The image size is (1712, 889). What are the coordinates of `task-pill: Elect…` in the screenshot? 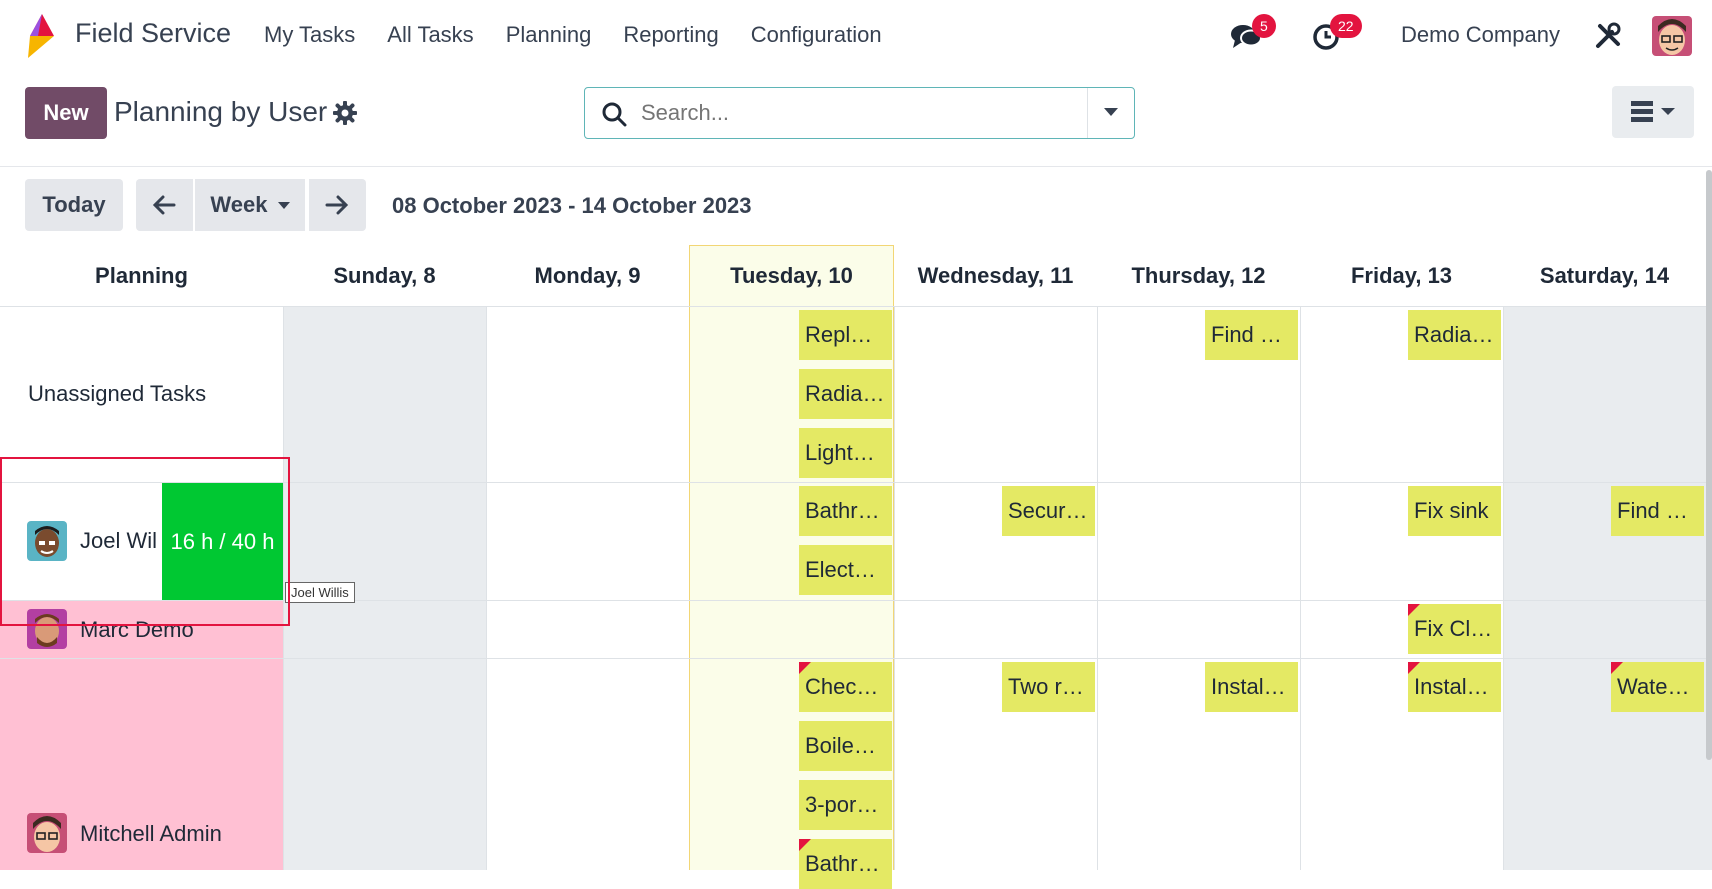 It's located at (845, 570).